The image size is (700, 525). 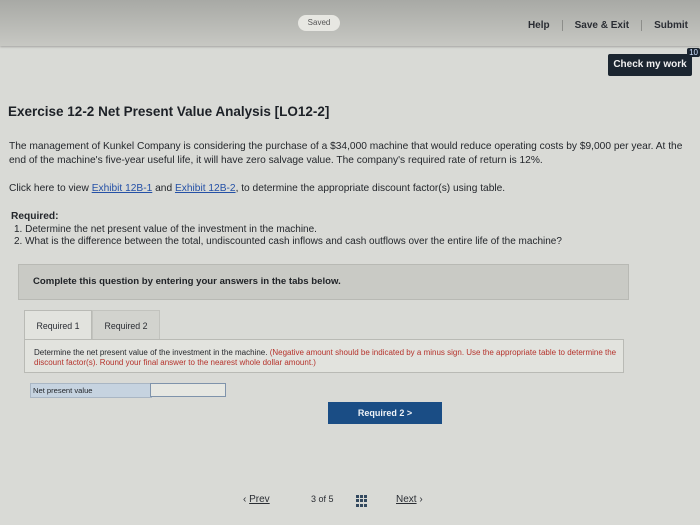 What do you see at coordinates (259, 499) in the screenshot?
I see `prev-label: Prev` at bounding box center [259, 499].